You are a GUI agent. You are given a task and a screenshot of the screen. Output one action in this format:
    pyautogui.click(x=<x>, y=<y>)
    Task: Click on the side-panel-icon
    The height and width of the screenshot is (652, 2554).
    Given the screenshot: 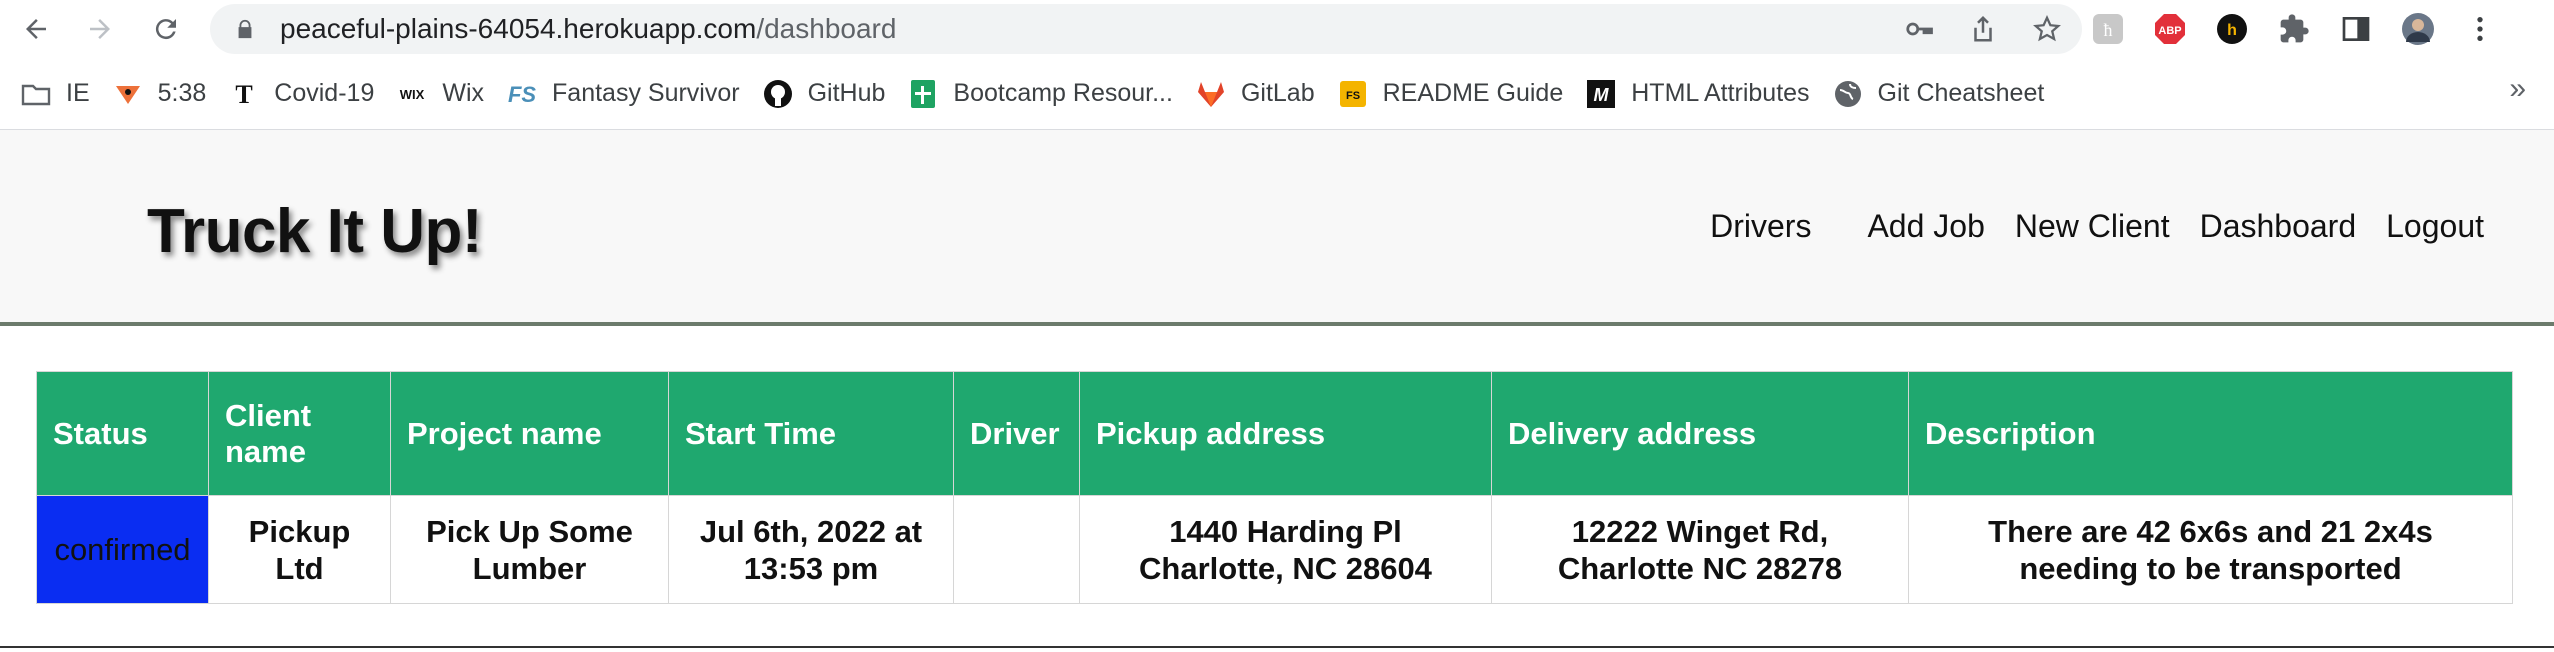 What is the action you would take?
    pyautogui.click(x=2356, y=29)
    